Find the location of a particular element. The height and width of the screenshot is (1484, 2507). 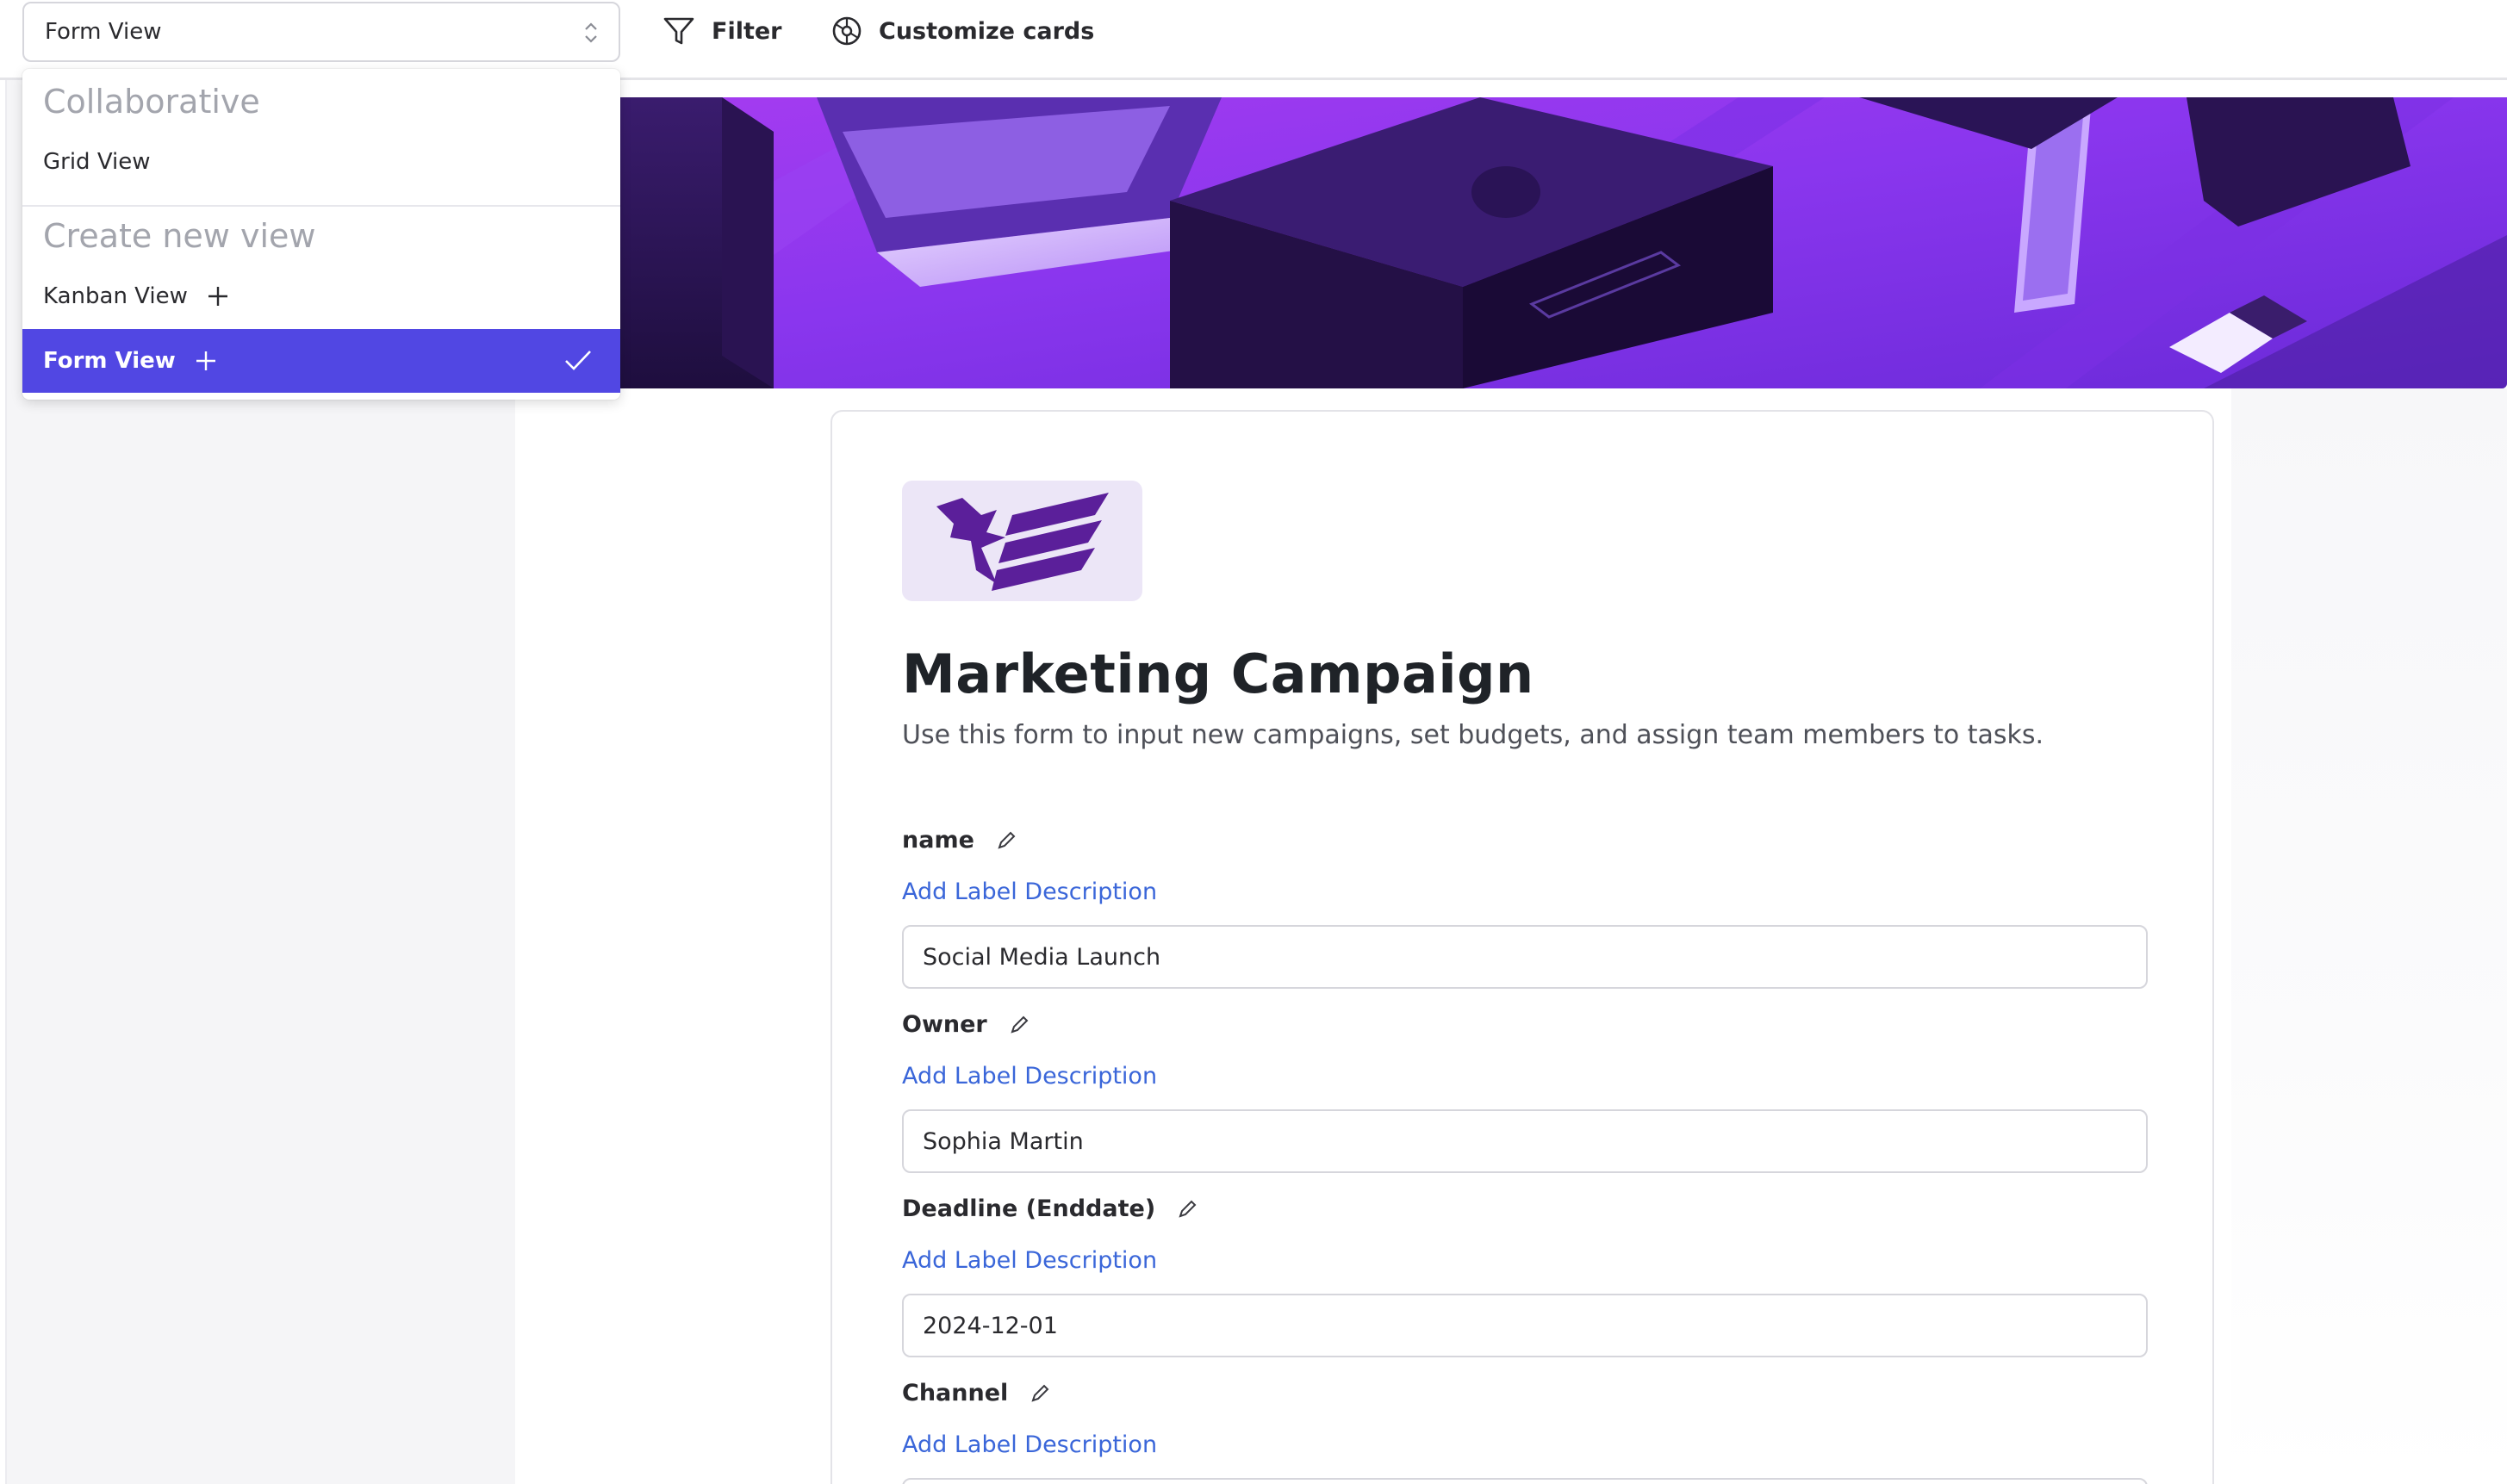

customize-icon is located at coordinates (847, 31).